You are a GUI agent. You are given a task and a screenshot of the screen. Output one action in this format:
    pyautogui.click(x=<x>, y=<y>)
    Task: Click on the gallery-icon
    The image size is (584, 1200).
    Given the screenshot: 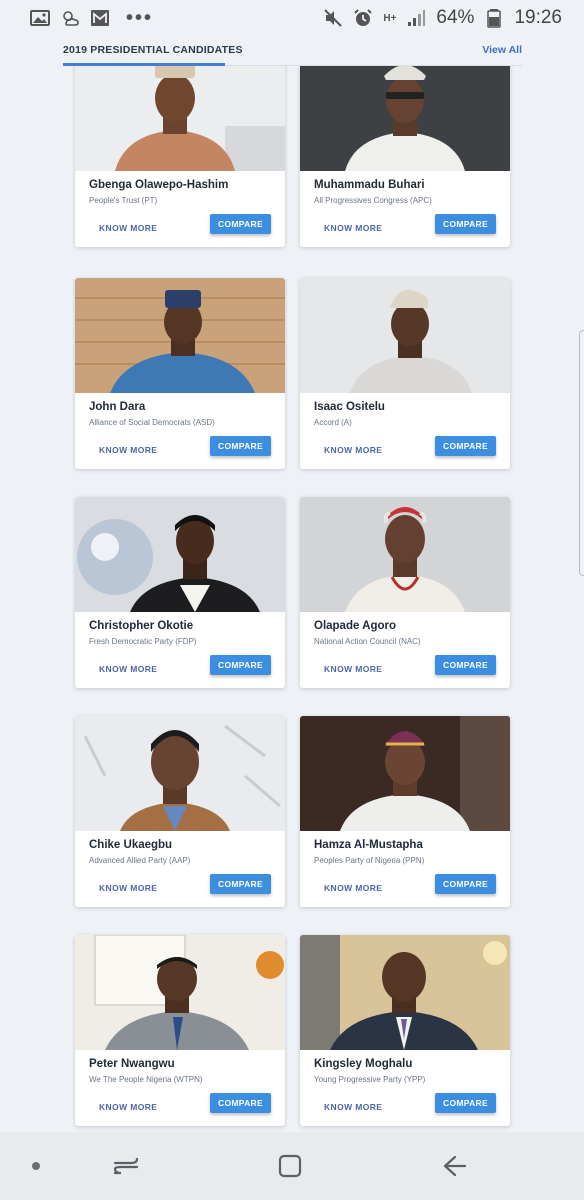 What is the action you would take?
    pyautogui.click(x=40, y=18)
    